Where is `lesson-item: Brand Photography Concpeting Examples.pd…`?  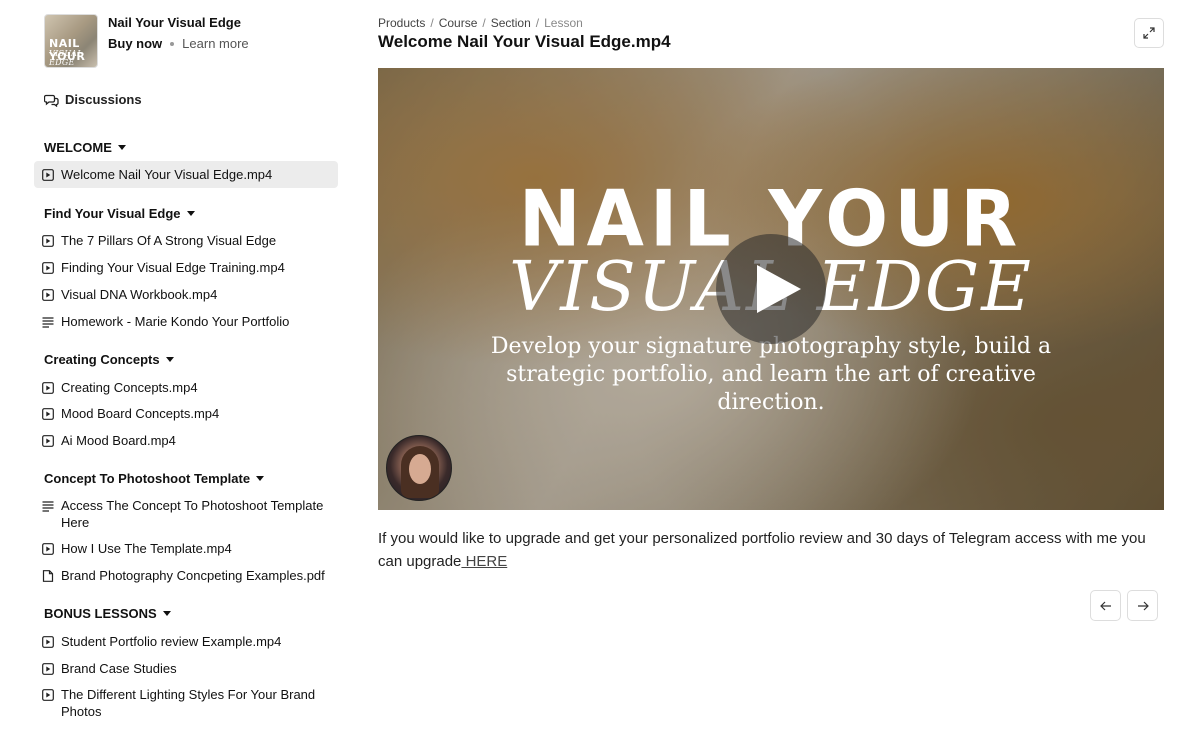 lesson-item: Brand Photography Concpeting Examples.pd… is located at coordinates (186, 575).